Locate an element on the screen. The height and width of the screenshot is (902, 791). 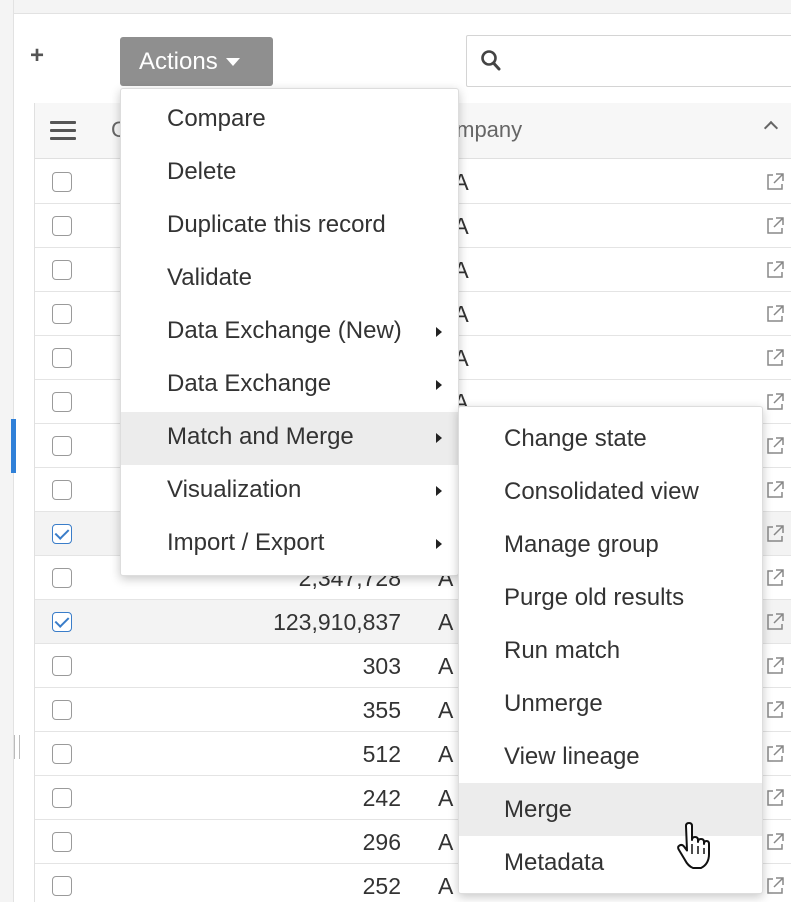
add-record-button: + is located at coordinates (37, 56).